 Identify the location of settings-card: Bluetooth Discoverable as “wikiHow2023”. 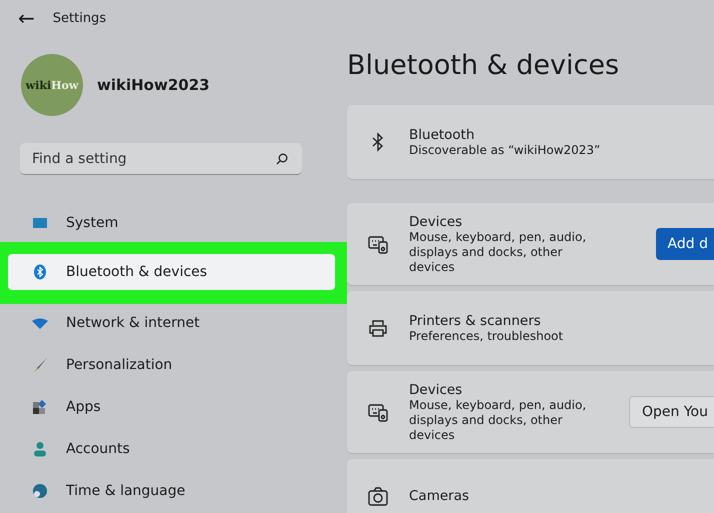
(530, 142).